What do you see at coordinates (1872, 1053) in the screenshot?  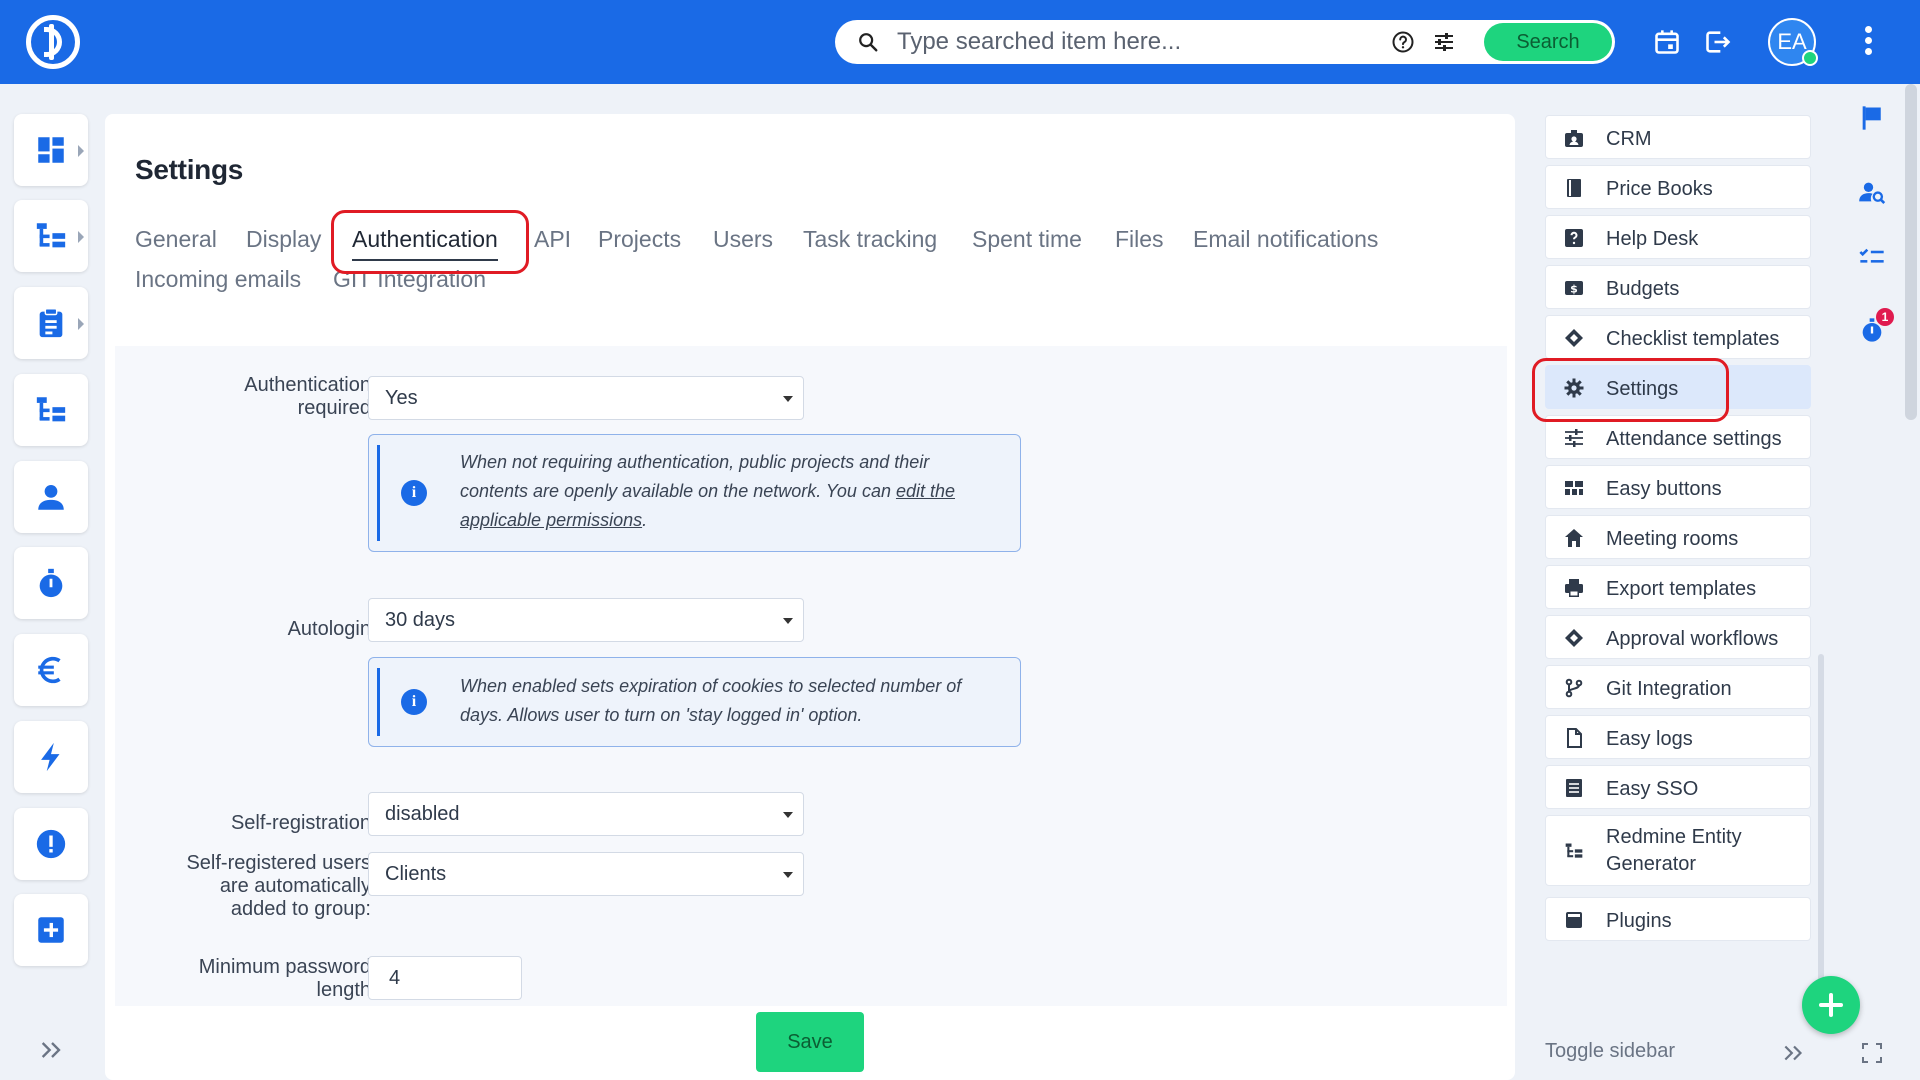 I see `fullscreen-icon` at bounding box center [1872, 1053].